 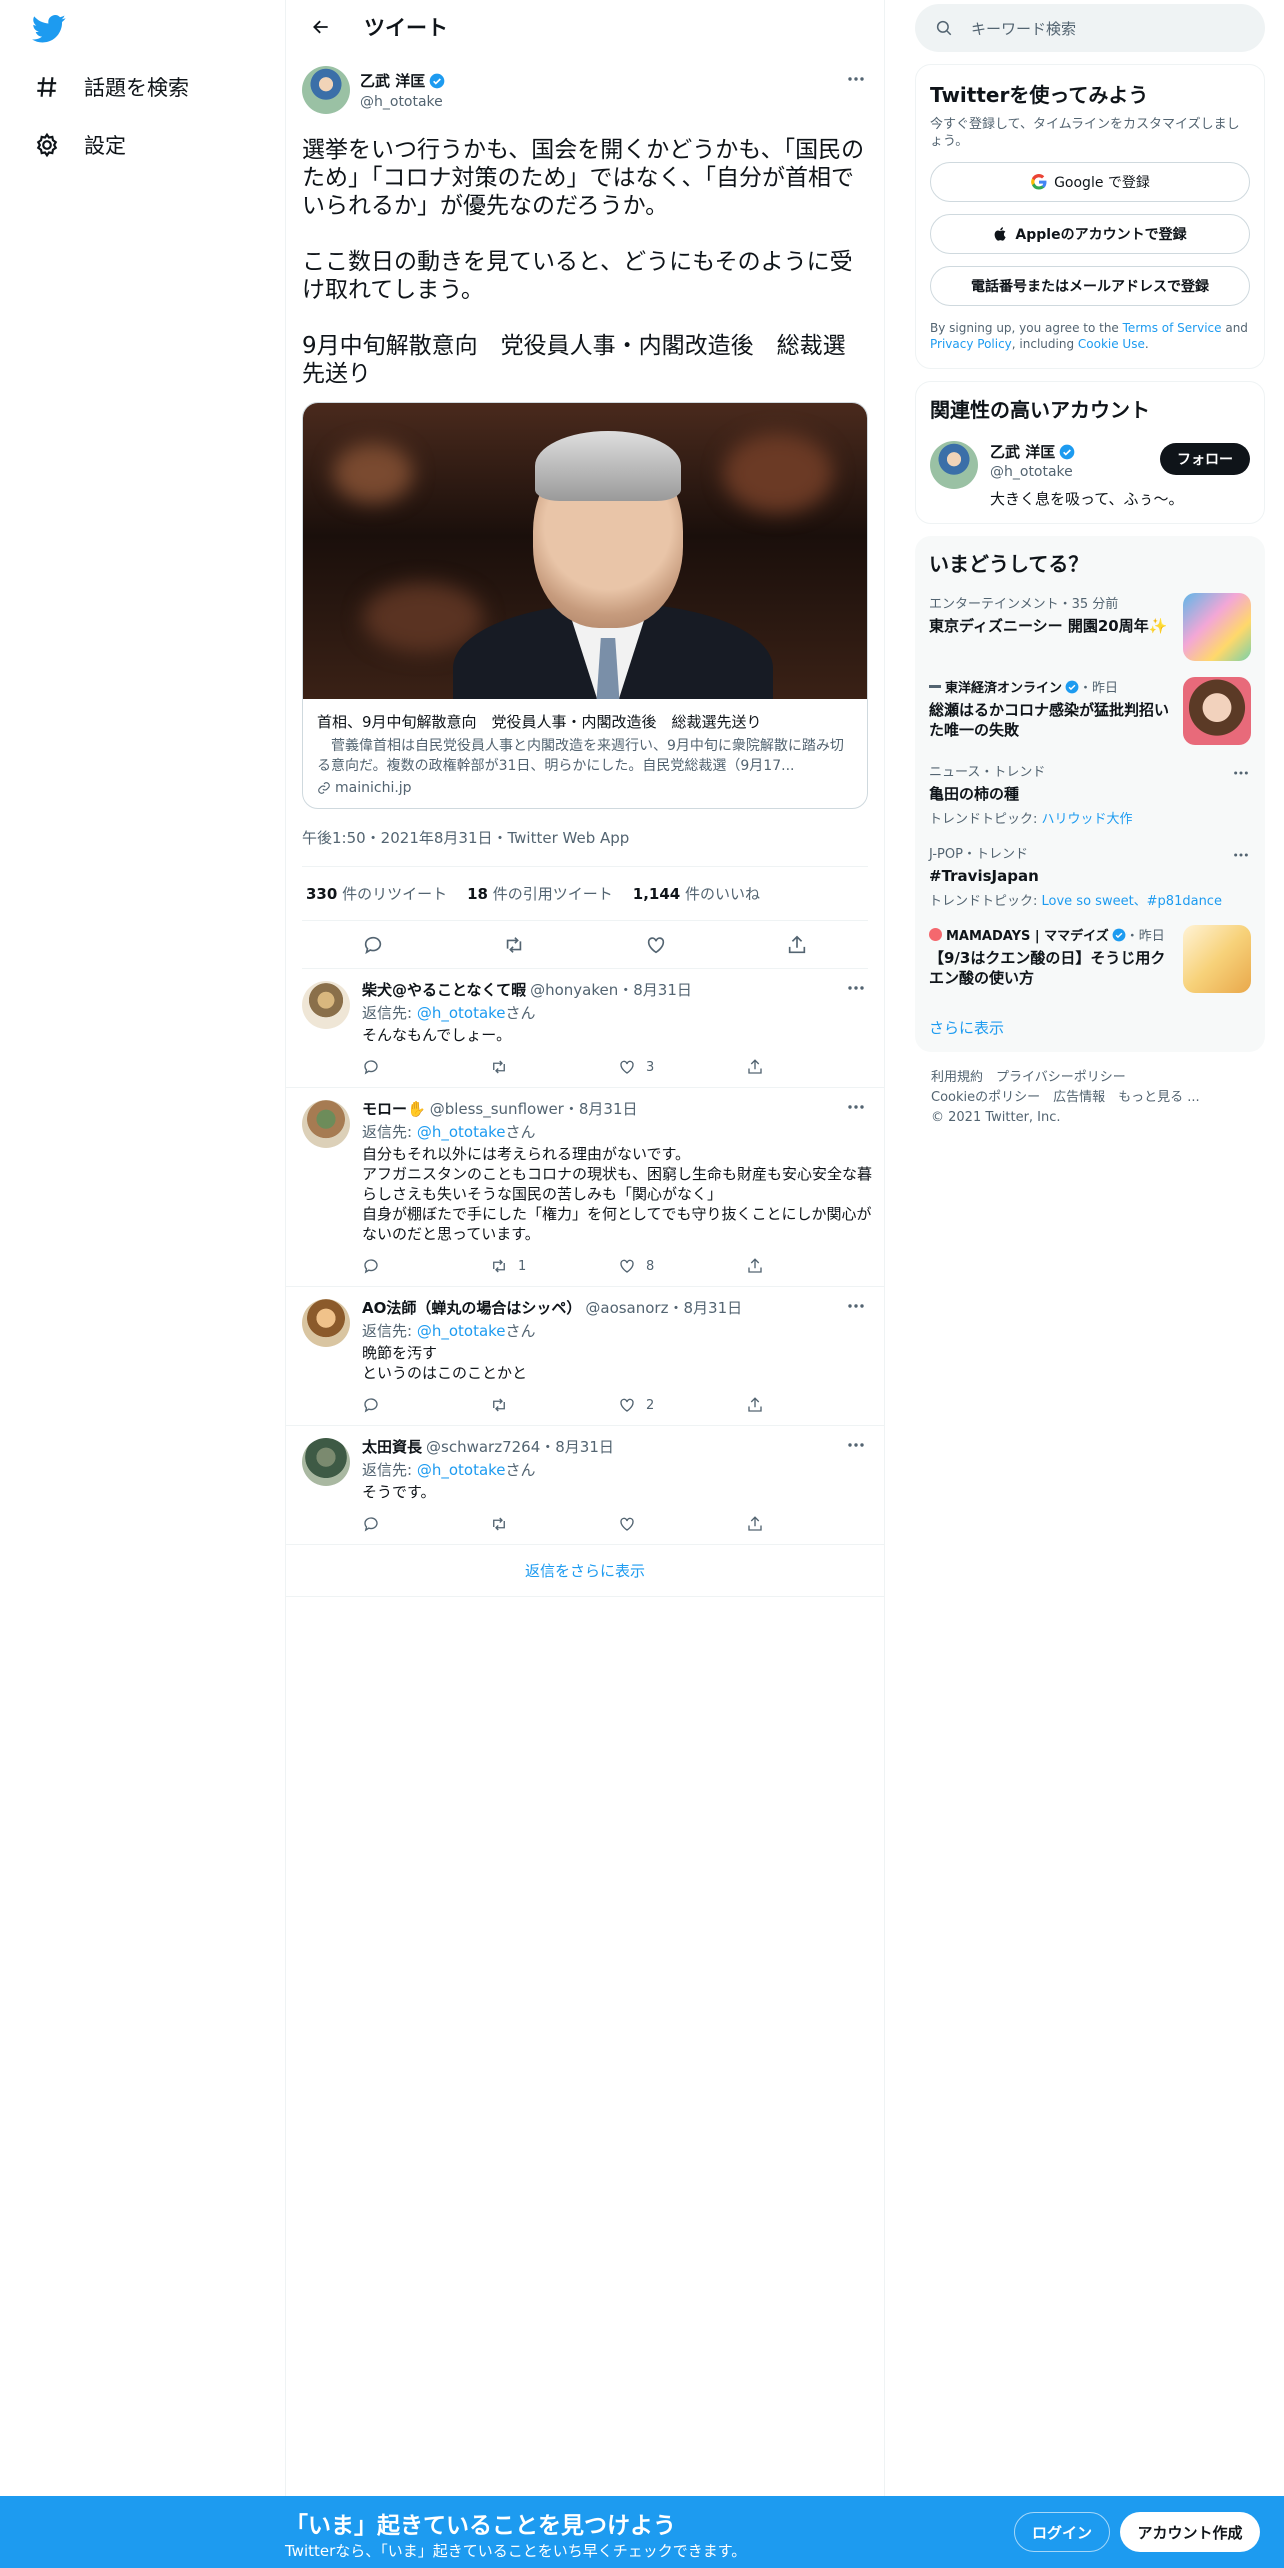 What do you see at coordinates (49, 29) in the screenshot?
I see `twitter-logo-icon` at bounding box center [49, 29].